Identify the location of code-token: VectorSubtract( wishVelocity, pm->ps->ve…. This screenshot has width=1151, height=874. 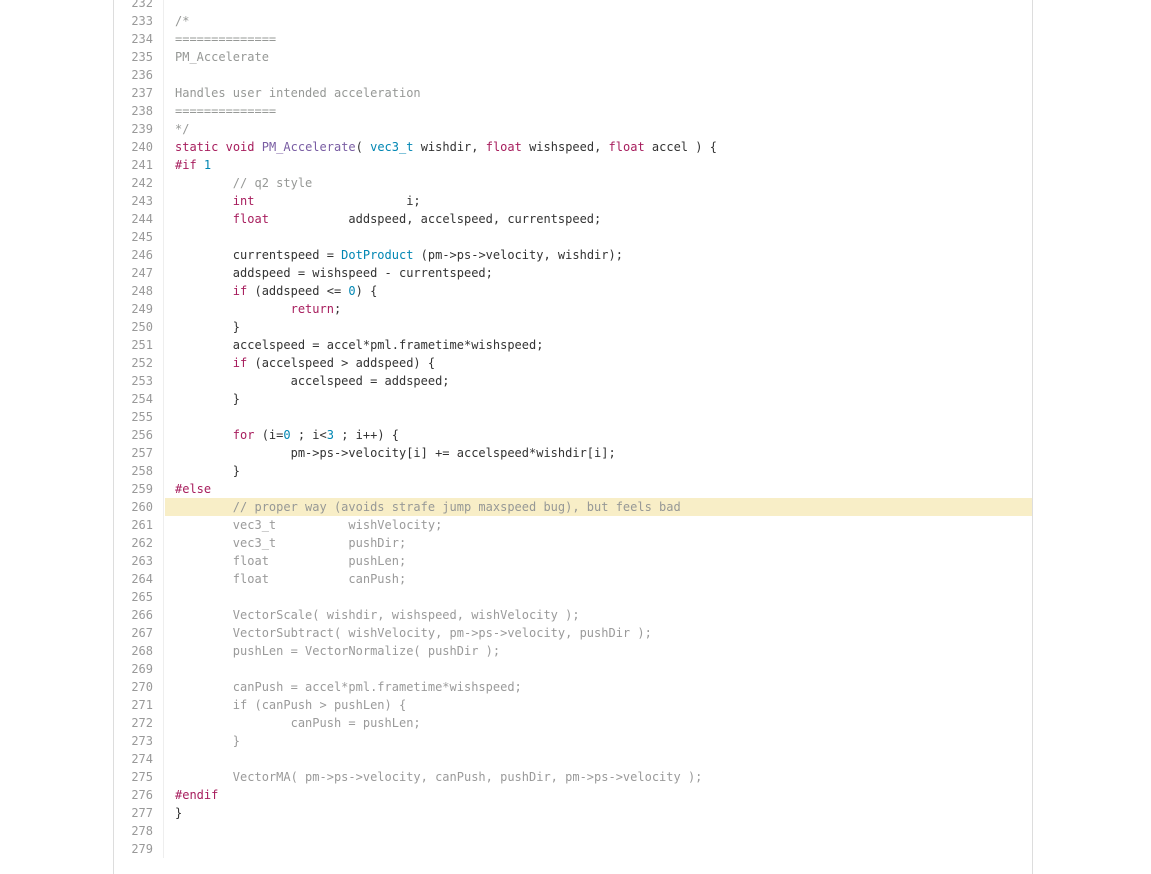
(413, 633).